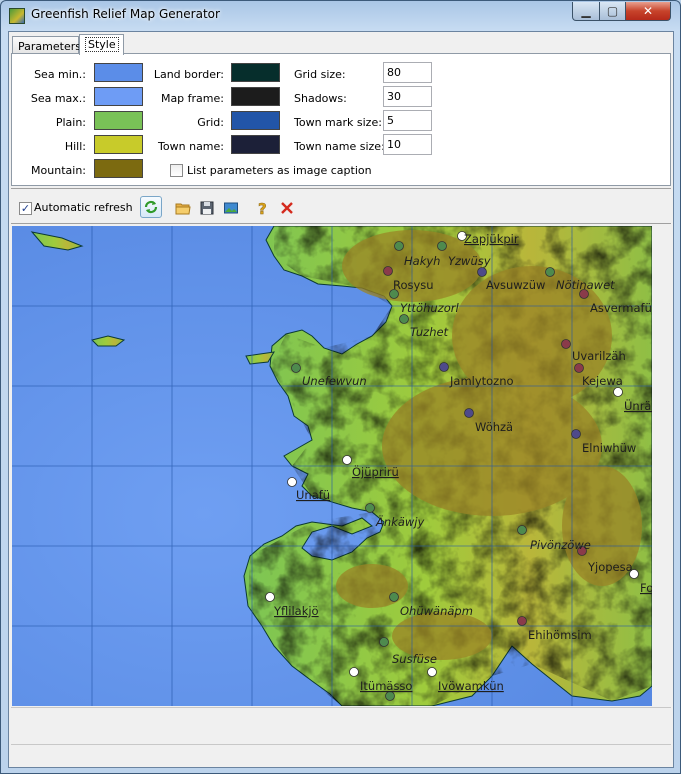 The height and width of the screenshot is (774, 681). I want to click on town-label: Nötinawet, so click(585, 285).